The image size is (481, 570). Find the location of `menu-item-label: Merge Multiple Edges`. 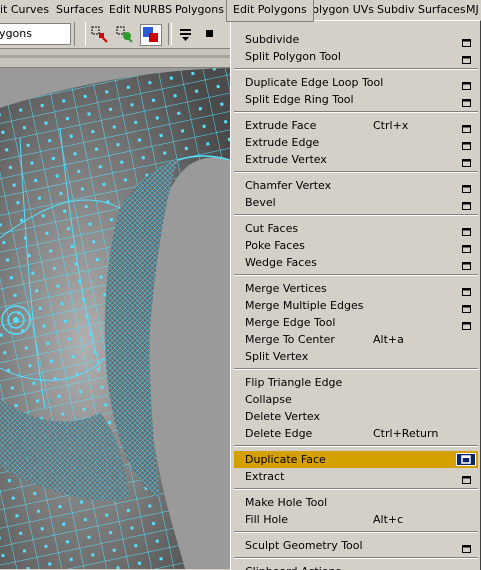

menu-item-label: Merge Multiple Edges is located at coordinates (304, 305).